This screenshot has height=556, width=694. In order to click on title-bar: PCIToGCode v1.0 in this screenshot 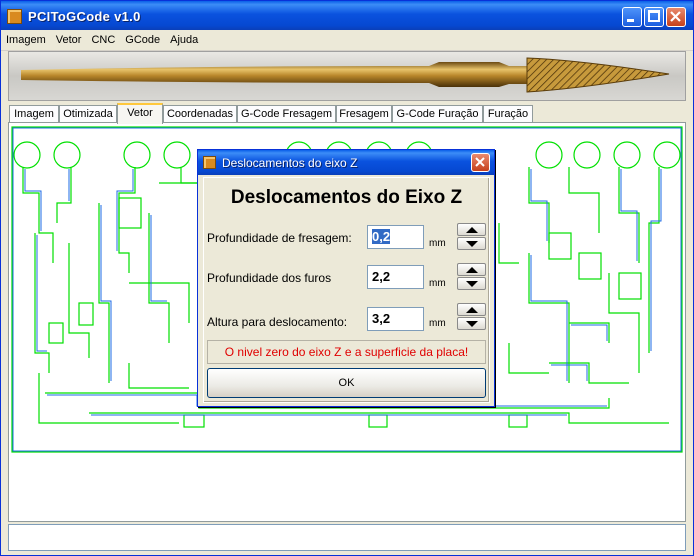, I will do `click(347, 15)`.